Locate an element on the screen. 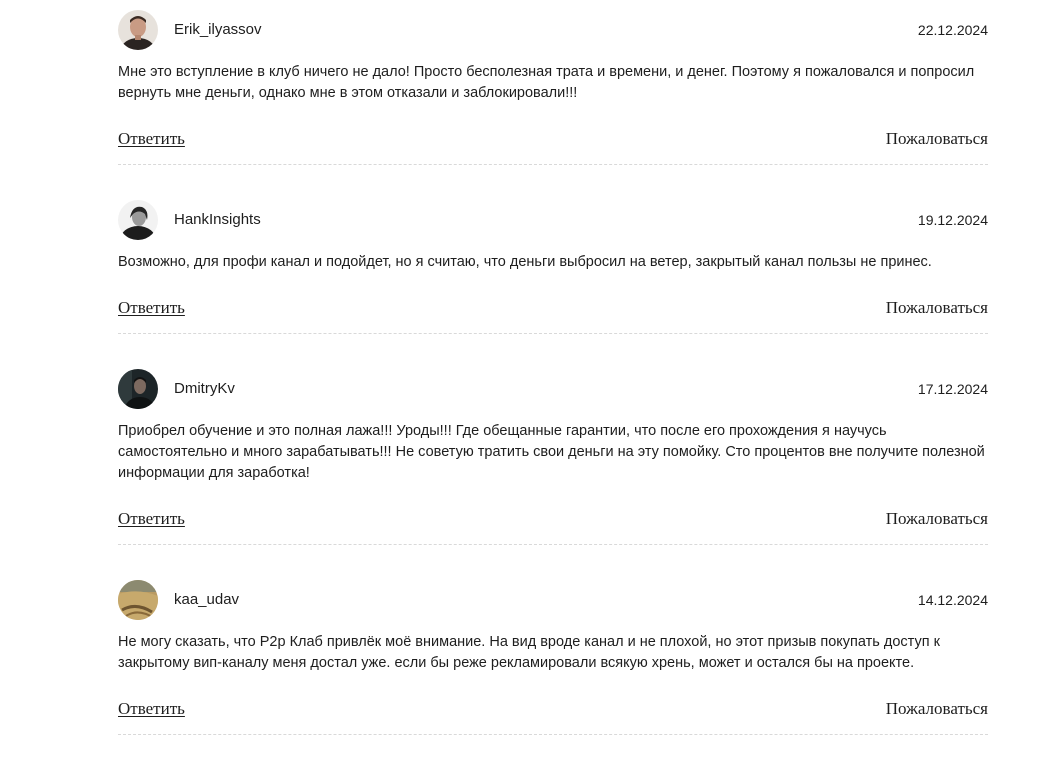 The width and height of the screenshot is (1063, 767). comment-date: 14.12.2024 is located at coordinates (952, 600).